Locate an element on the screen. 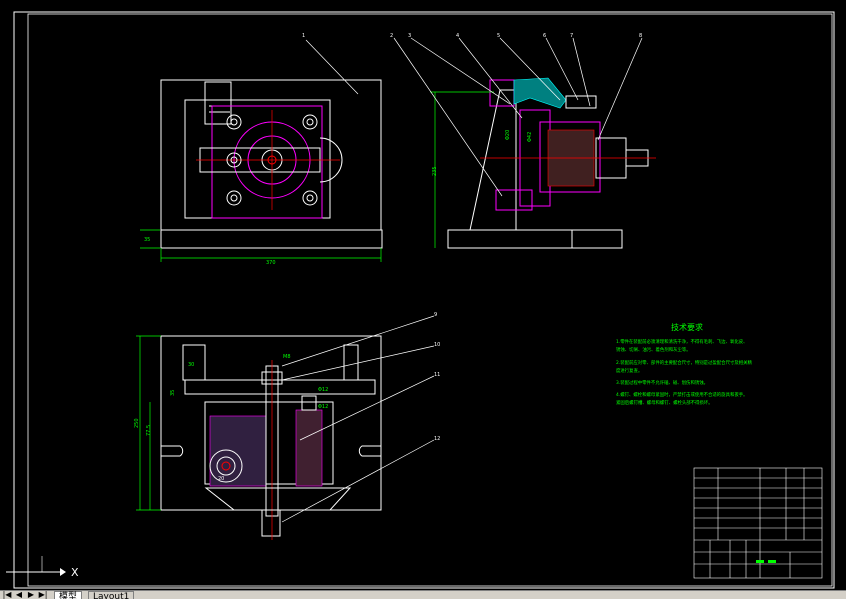  svg-text:2.装配前应对零、部件的主要配合尺寸，特别是过盈配合尺寸及相: 2.装配前应对零、部件的主要配合尺寸，特别是过盈配合尺寸及相关精 is located at coordinates (684, 362).